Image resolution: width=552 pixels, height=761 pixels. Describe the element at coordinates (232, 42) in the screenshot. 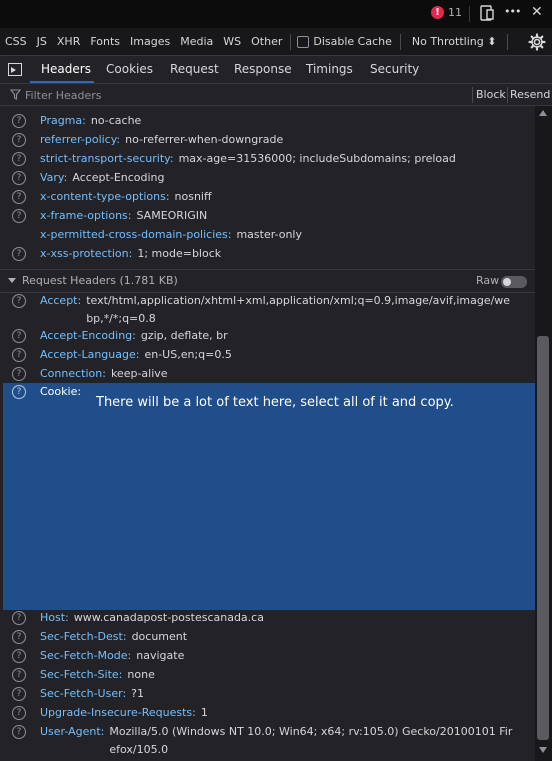

I see `filter-type-ws: WS` at that location.